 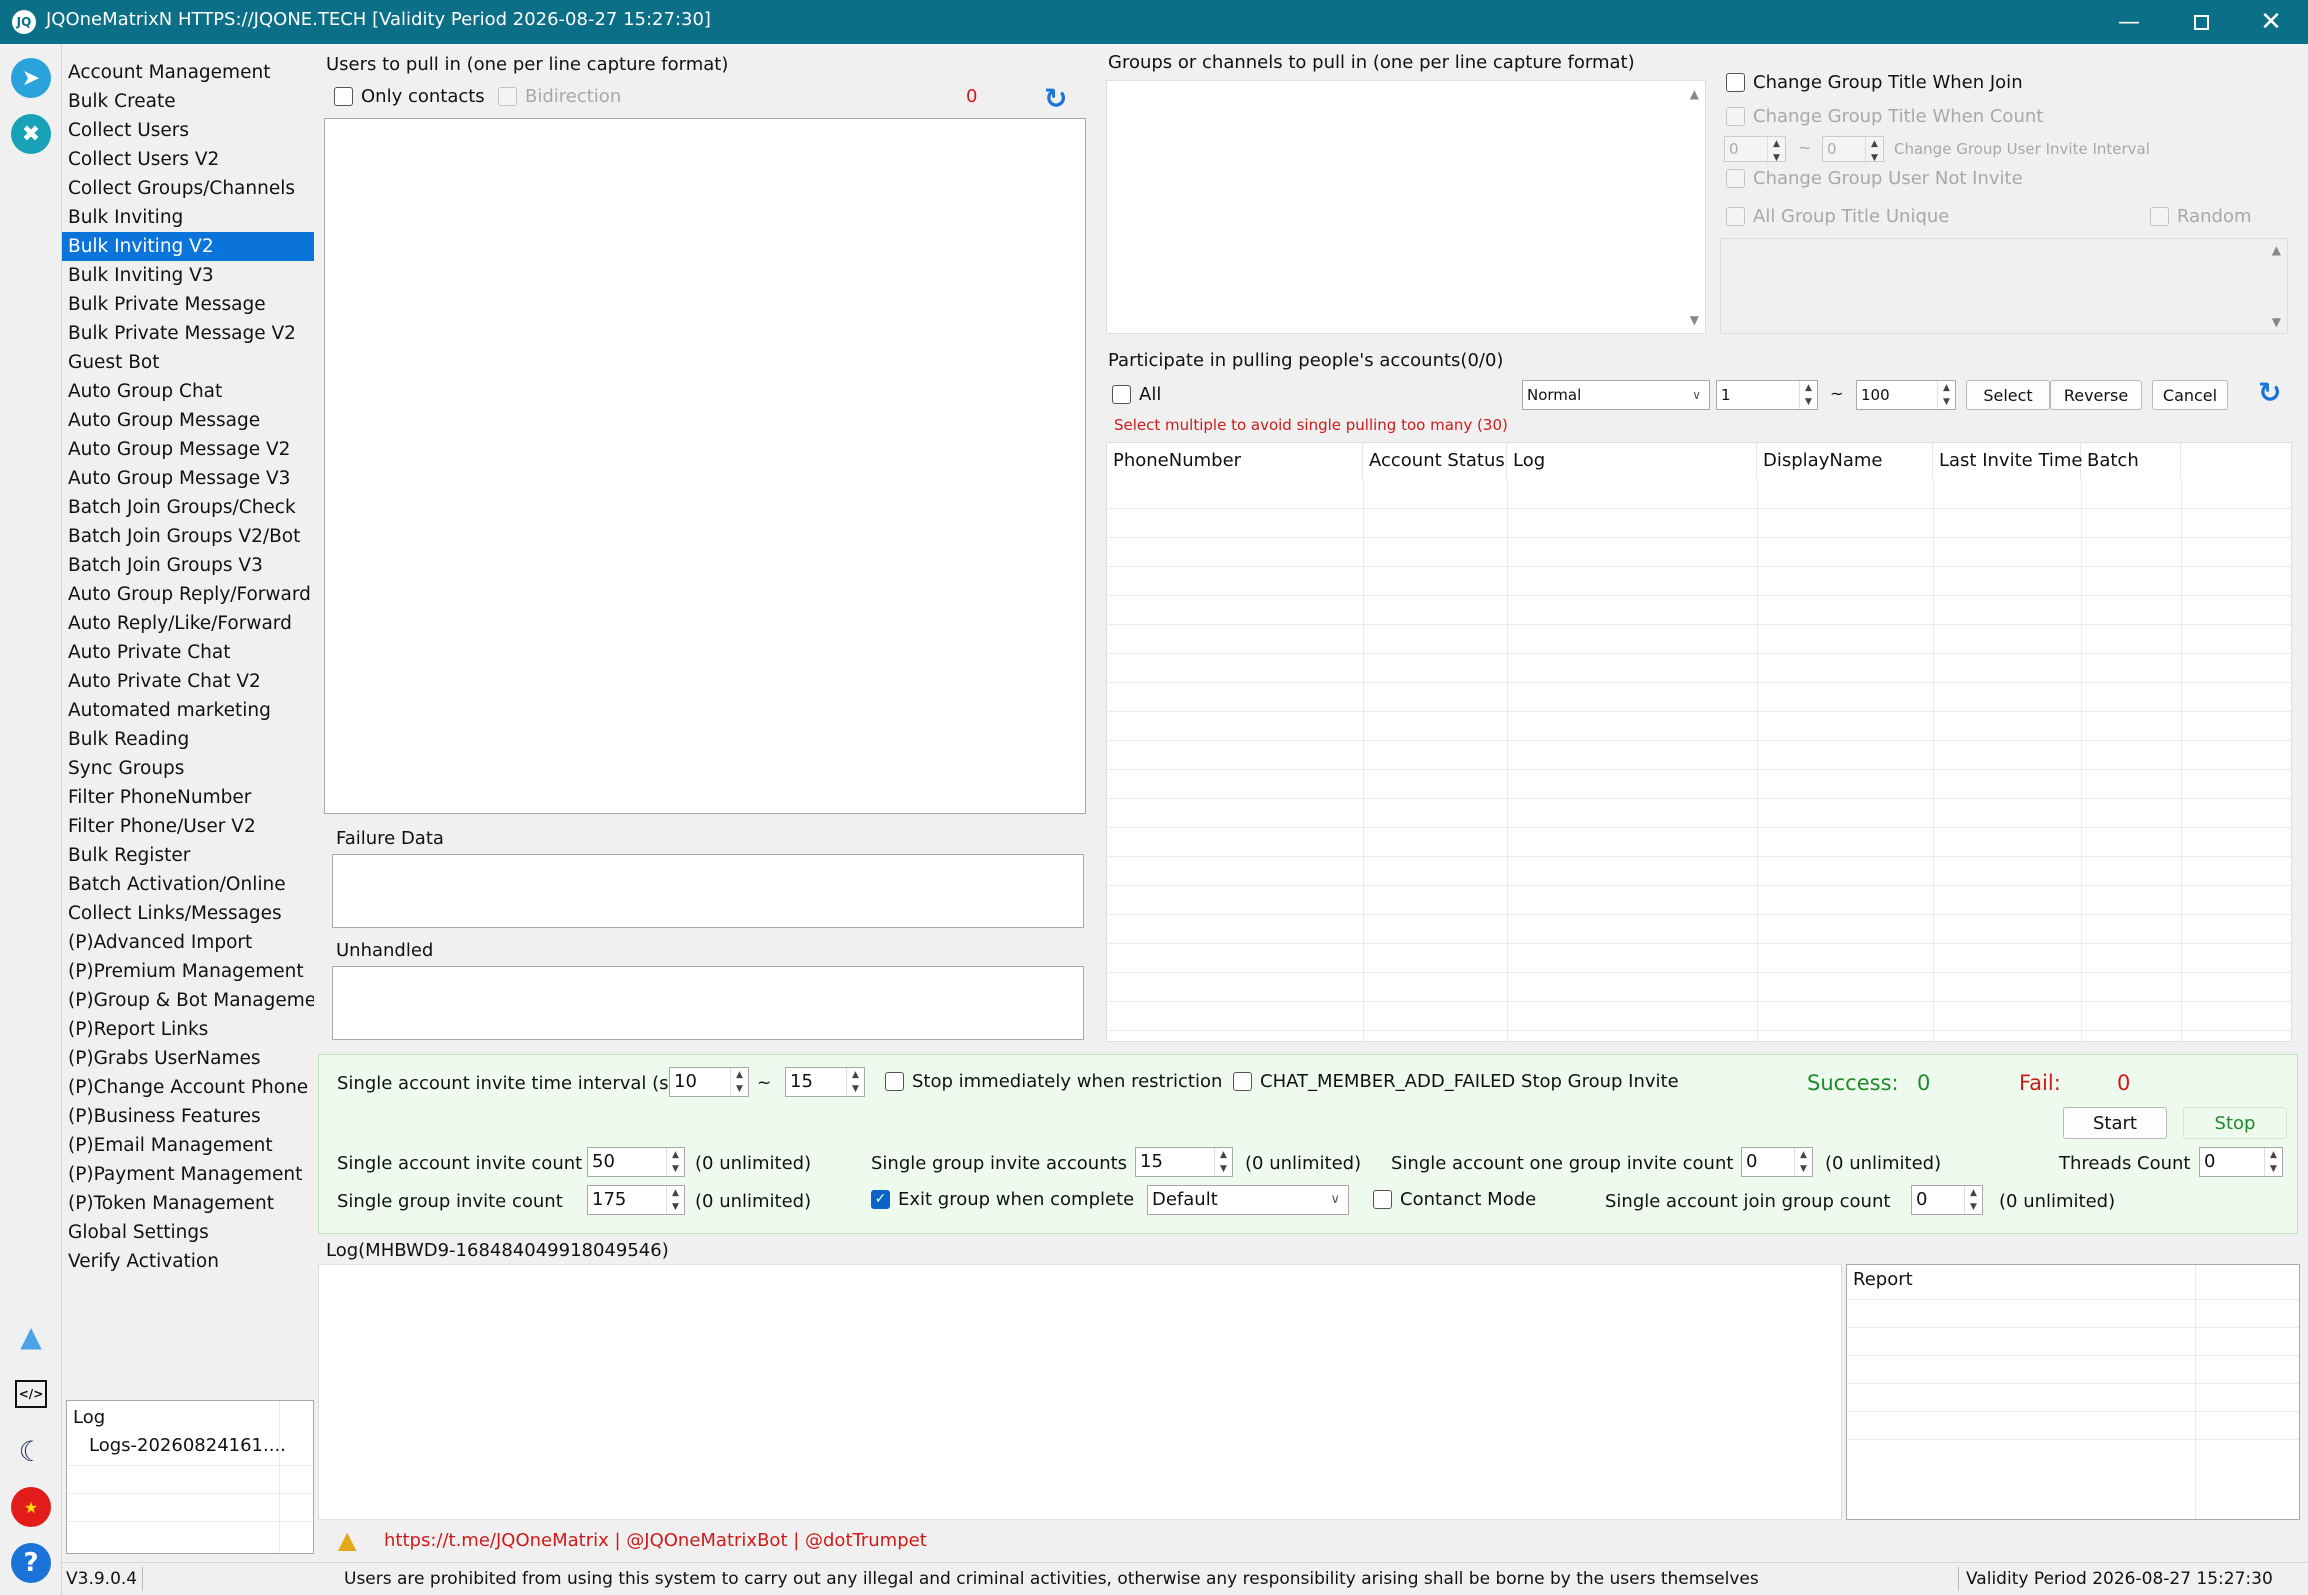 I want to click on pin-icon: ▲, so click(x=31, y=1336).